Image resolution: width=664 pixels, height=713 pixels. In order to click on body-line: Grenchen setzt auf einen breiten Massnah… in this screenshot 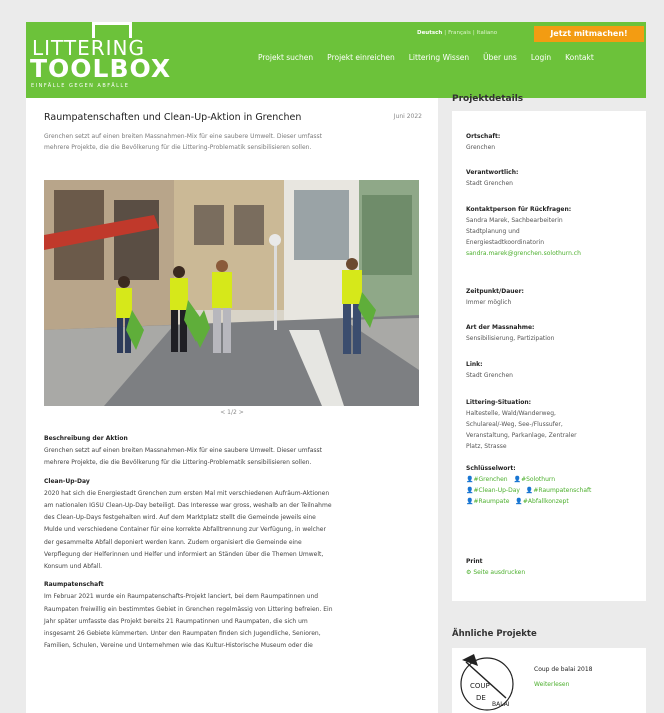, I will do `click(183, 451)`.